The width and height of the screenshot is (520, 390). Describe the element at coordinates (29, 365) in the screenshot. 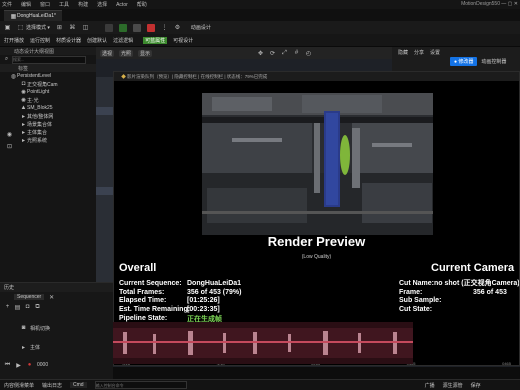

I see `record-icon: ●` at that location.